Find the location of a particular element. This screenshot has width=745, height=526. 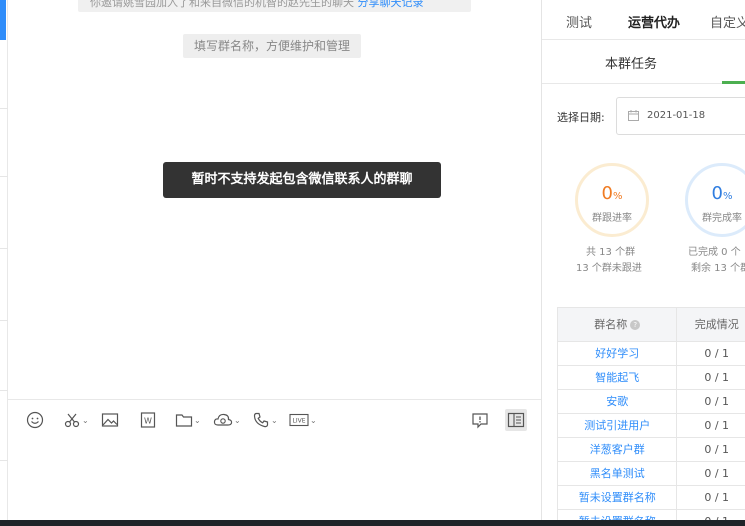

panel-toggle-icon is located at coordinates (516, 420).